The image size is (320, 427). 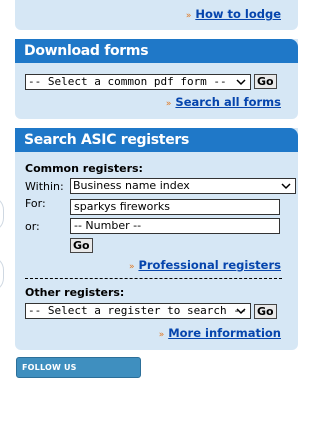 I want to click on within-register-select: Business name index, so click(x=183, y=186).